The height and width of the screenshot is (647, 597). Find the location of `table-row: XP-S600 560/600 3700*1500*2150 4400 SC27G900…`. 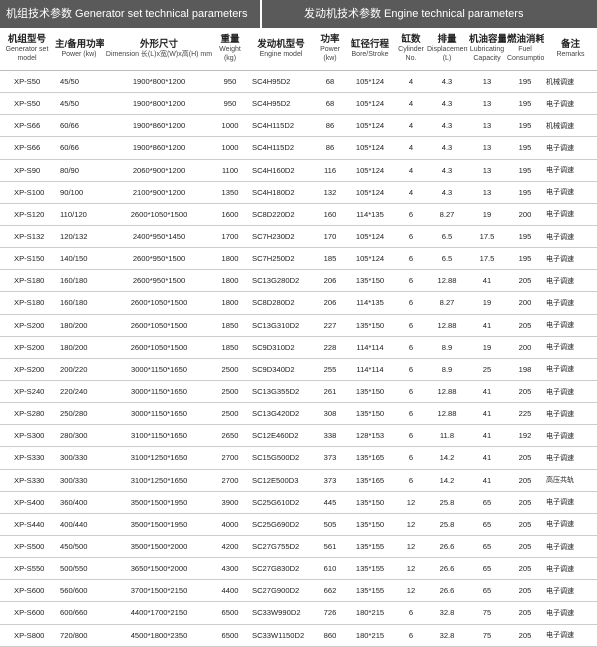

table-row: XP-S600 560/600 3700*1500*2150 4400 SC27G900… is located at coordinates (298, 591).